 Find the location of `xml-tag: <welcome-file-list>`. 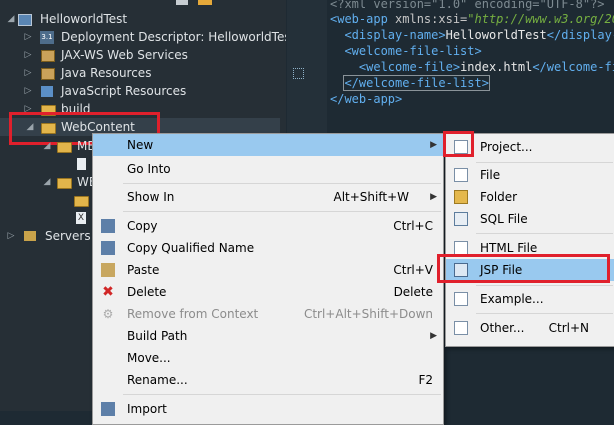

xml-tag: <welcome-file-list> is located at coordinates (413, 51).